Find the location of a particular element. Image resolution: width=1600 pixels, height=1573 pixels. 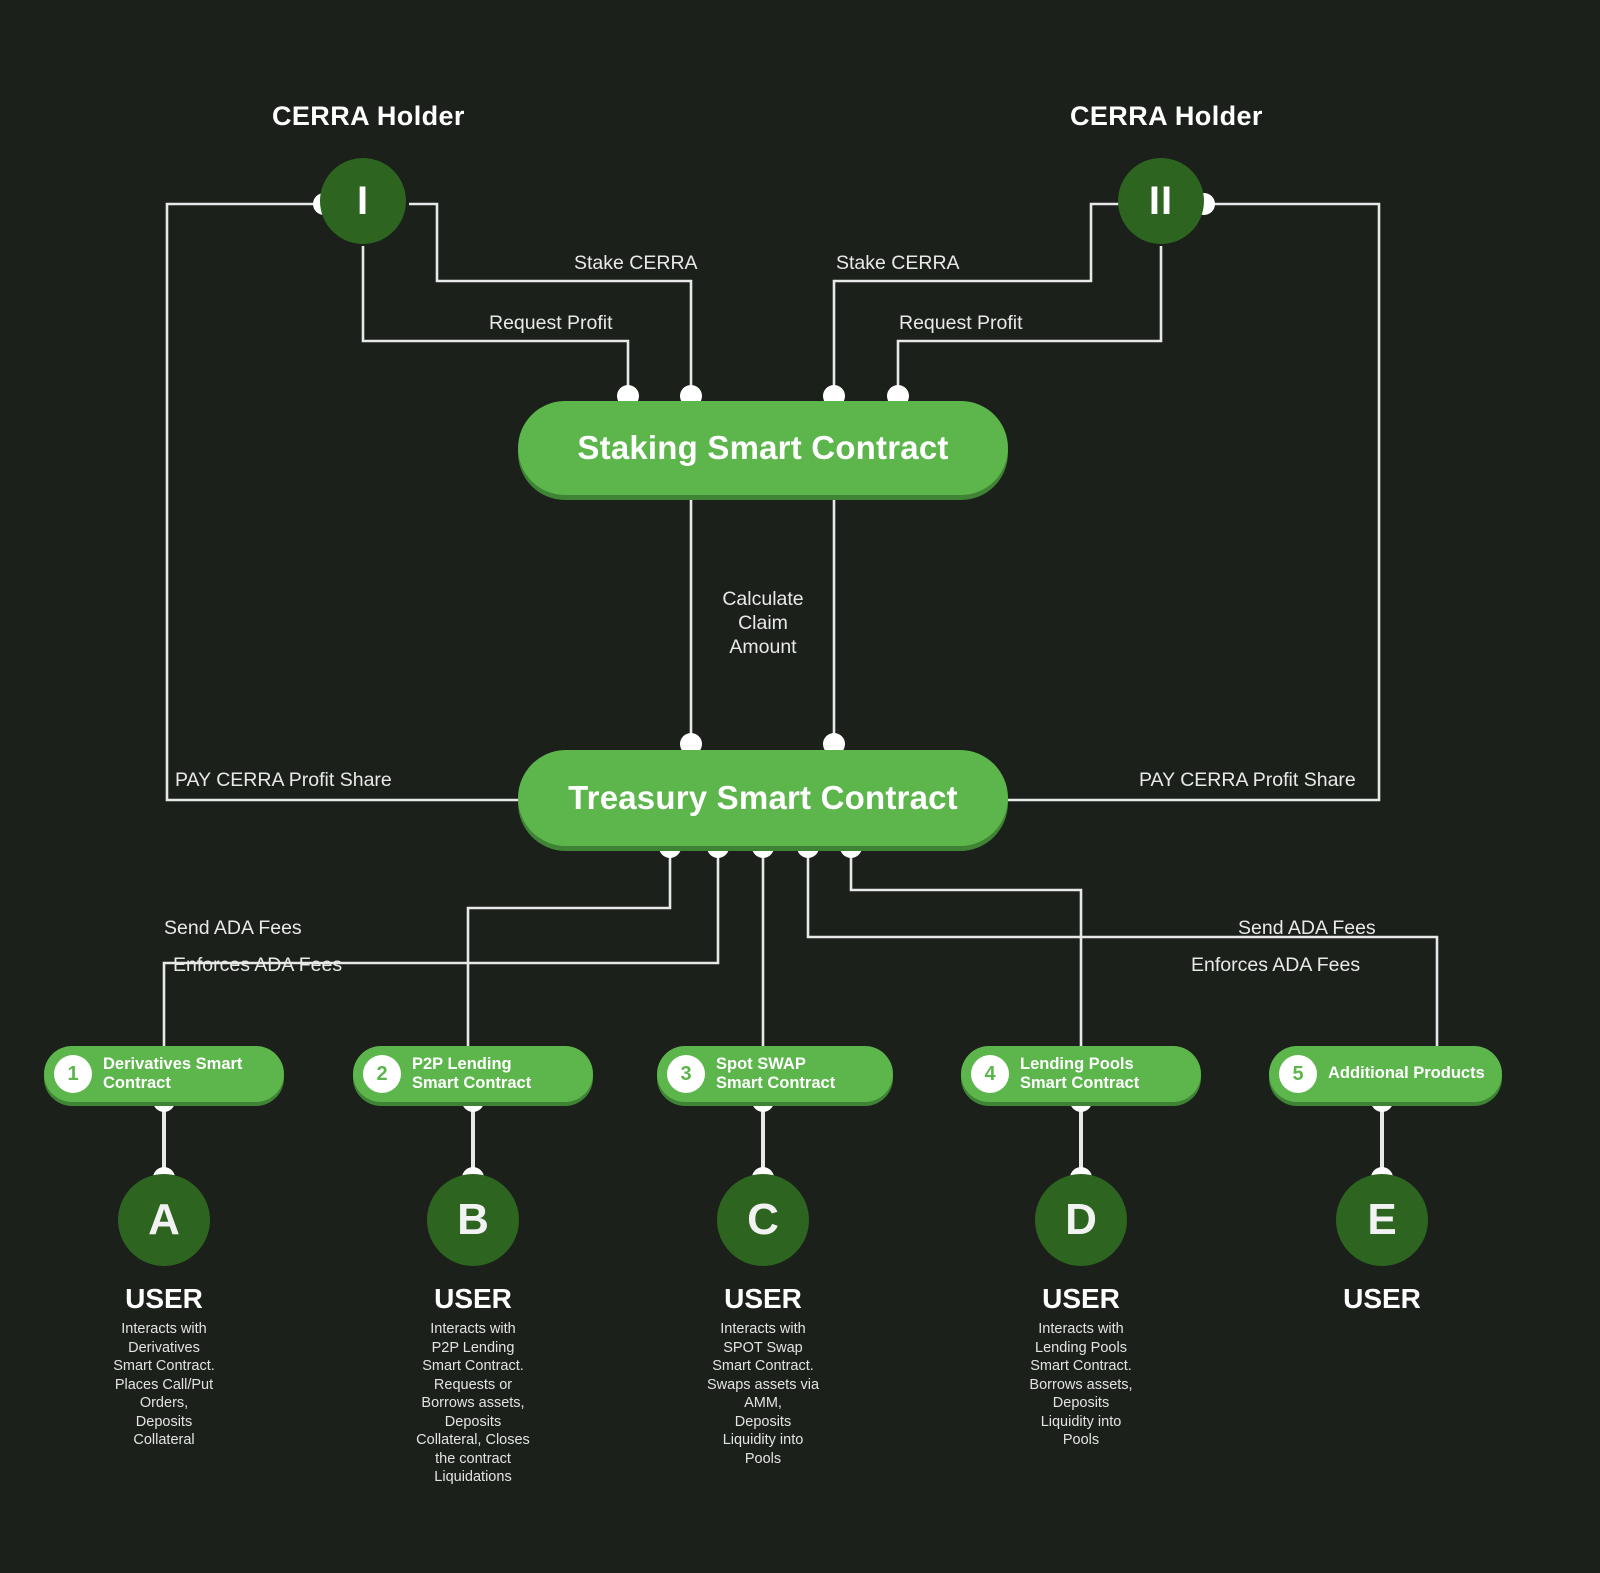

product-number-5: 5 is located at coordinates (1298, 1074).